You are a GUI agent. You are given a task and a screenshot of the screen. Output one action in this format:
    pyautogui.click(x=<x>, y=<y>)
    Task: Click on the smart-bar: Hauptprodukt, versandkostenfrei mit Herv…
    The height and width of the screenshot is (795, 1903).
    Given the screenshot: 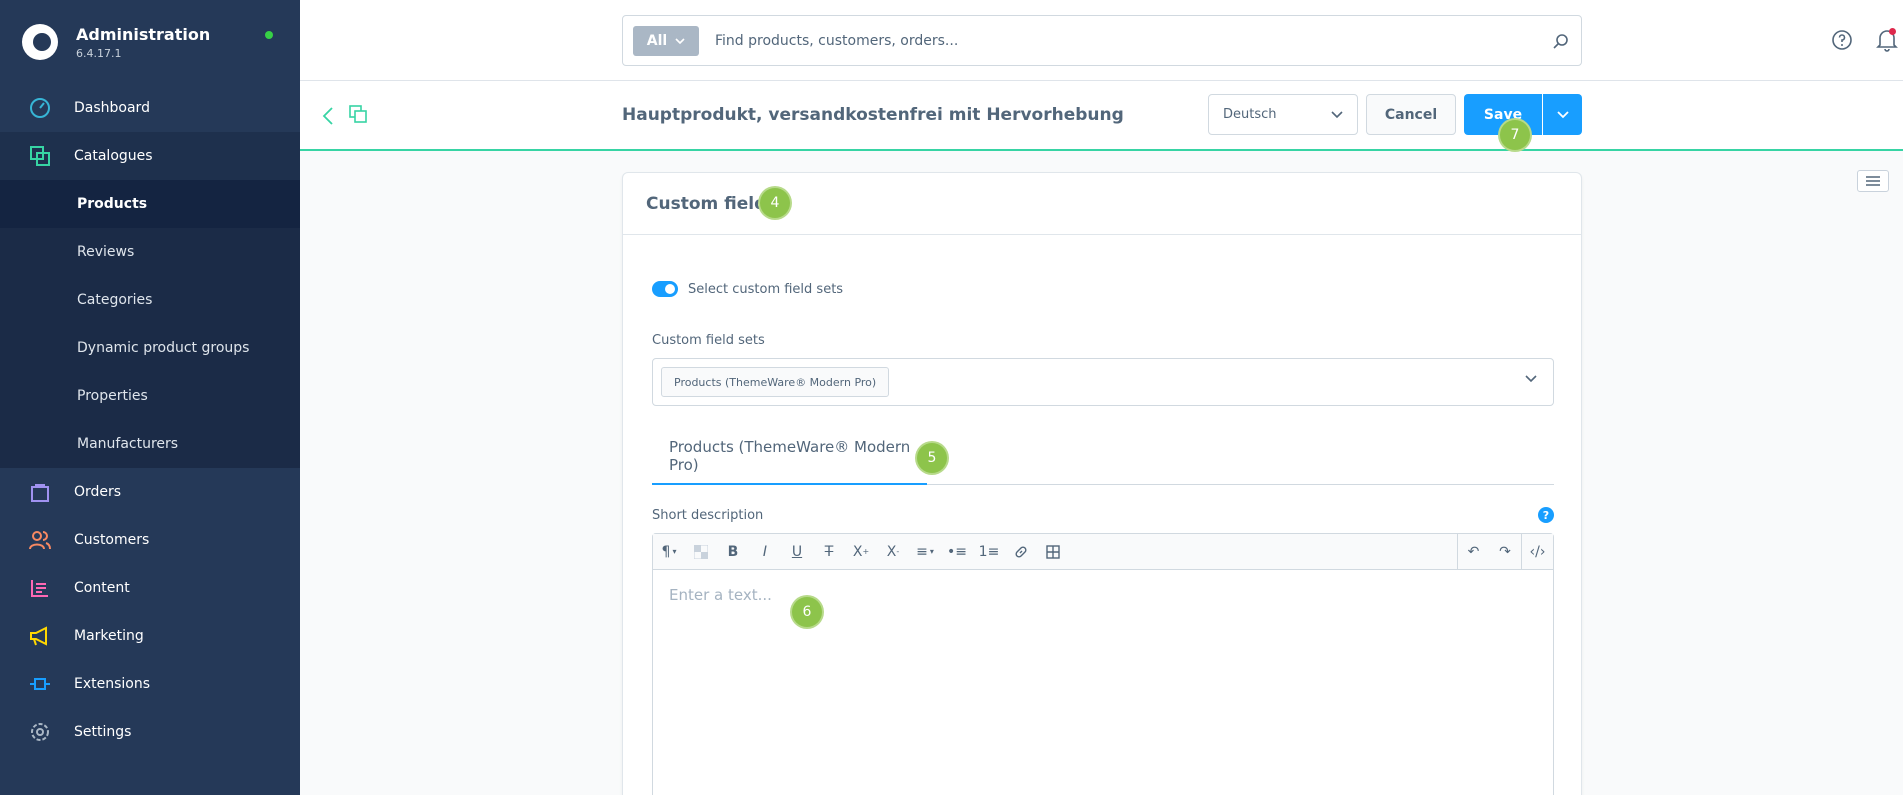 What is the action you would take?
    pyautogui.click(x=1101, y=116)
    